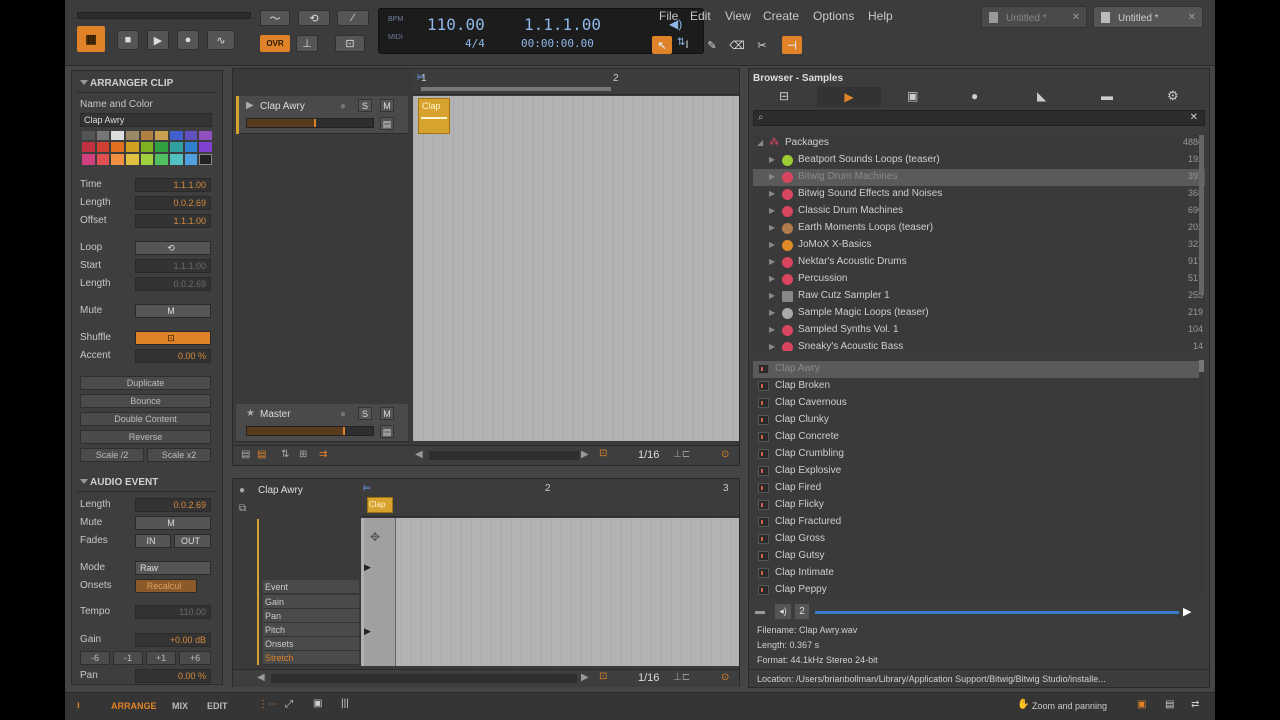 The width and height of the screenshot is (1280, 720). I want to click on fade-out-button: OUT, so click(192, 541).